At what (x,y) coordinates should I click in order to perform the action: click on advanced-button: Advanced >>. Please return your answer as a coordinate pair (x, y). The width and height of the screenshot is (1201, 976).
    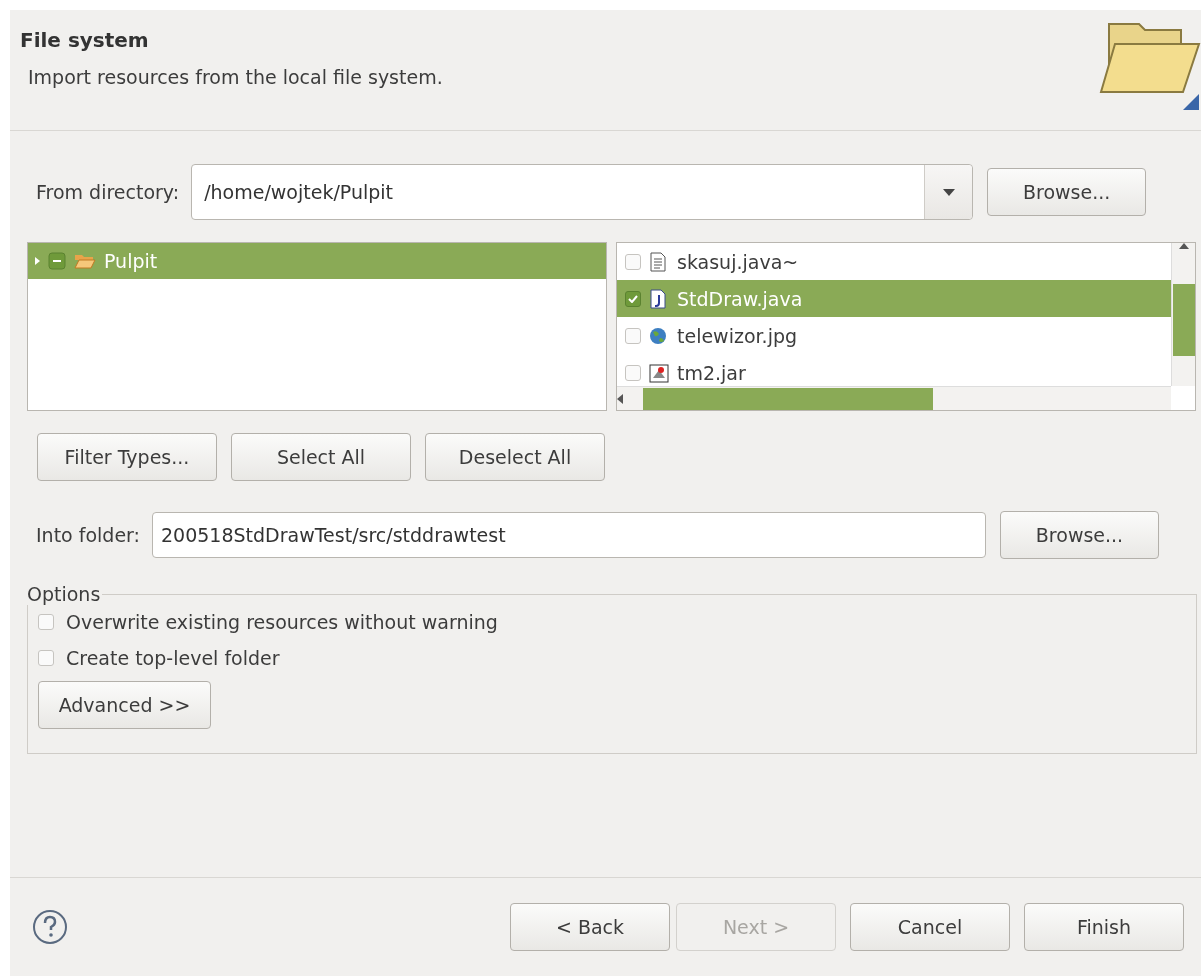
    Looking at the image, I should click on (124, 705).